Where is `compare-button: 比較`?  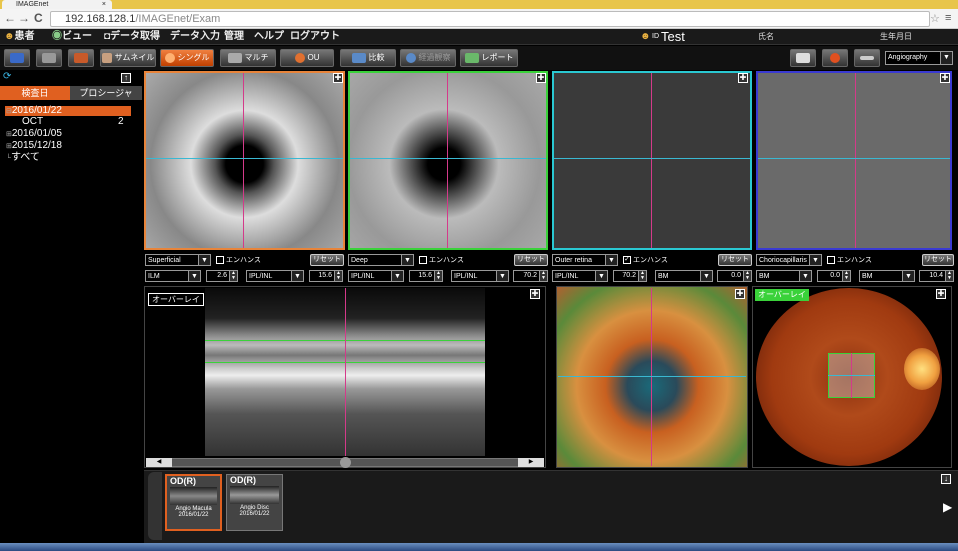 compare-button: 比較 is located at coordinates (368, 58).